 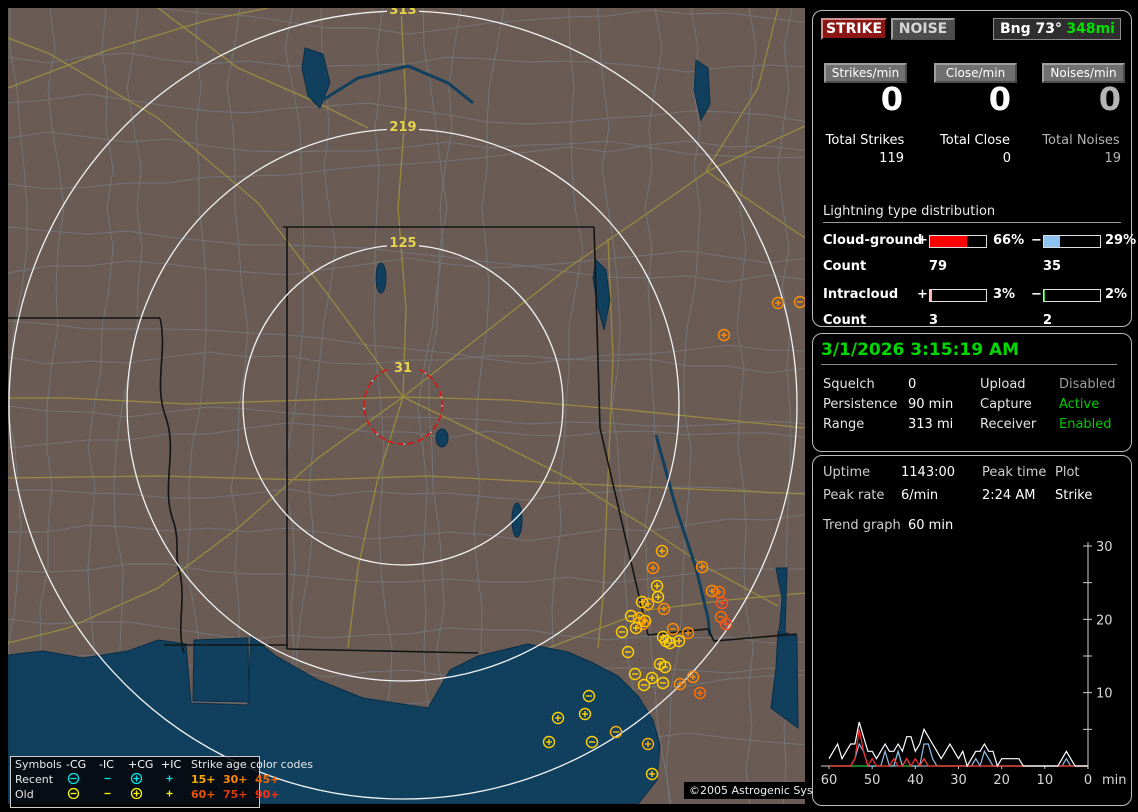 What do you see at coordinates (1014, 472) in the screenshot?
I see `peak-time-label: Peak time` at bounding box center [1014, 472].